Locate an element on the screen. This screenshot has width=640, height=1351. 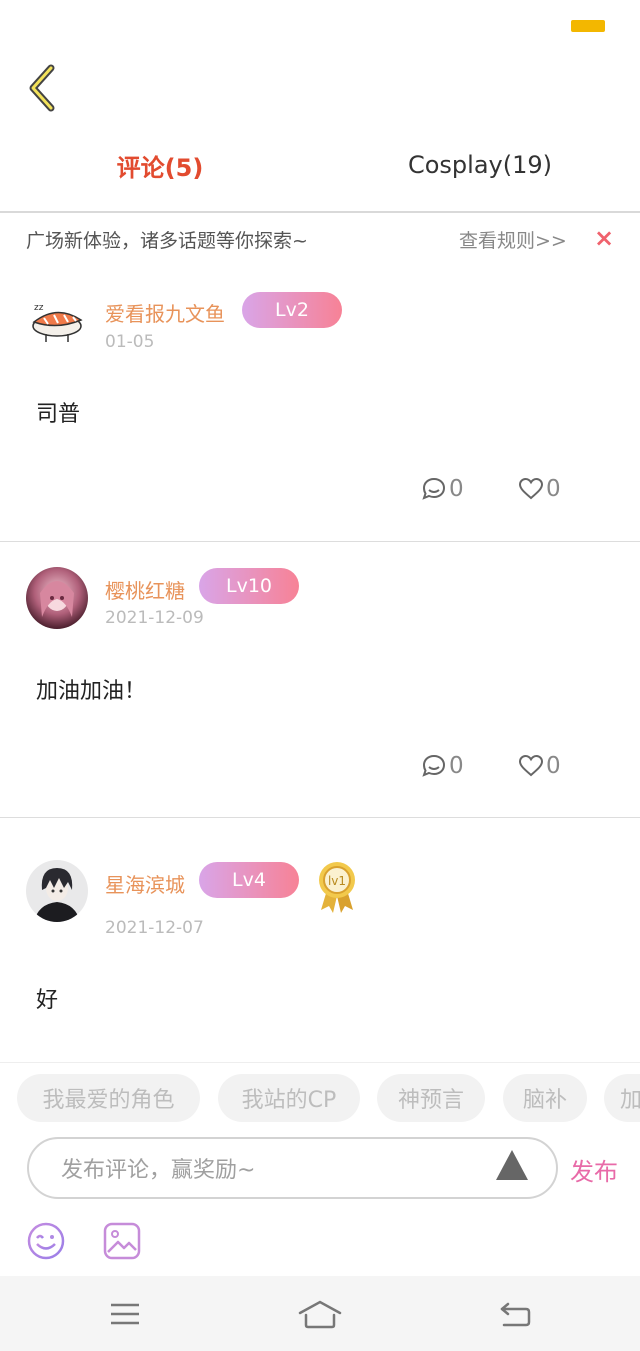
anime-boy-avatar-icon is located at coordinates (57, 891).